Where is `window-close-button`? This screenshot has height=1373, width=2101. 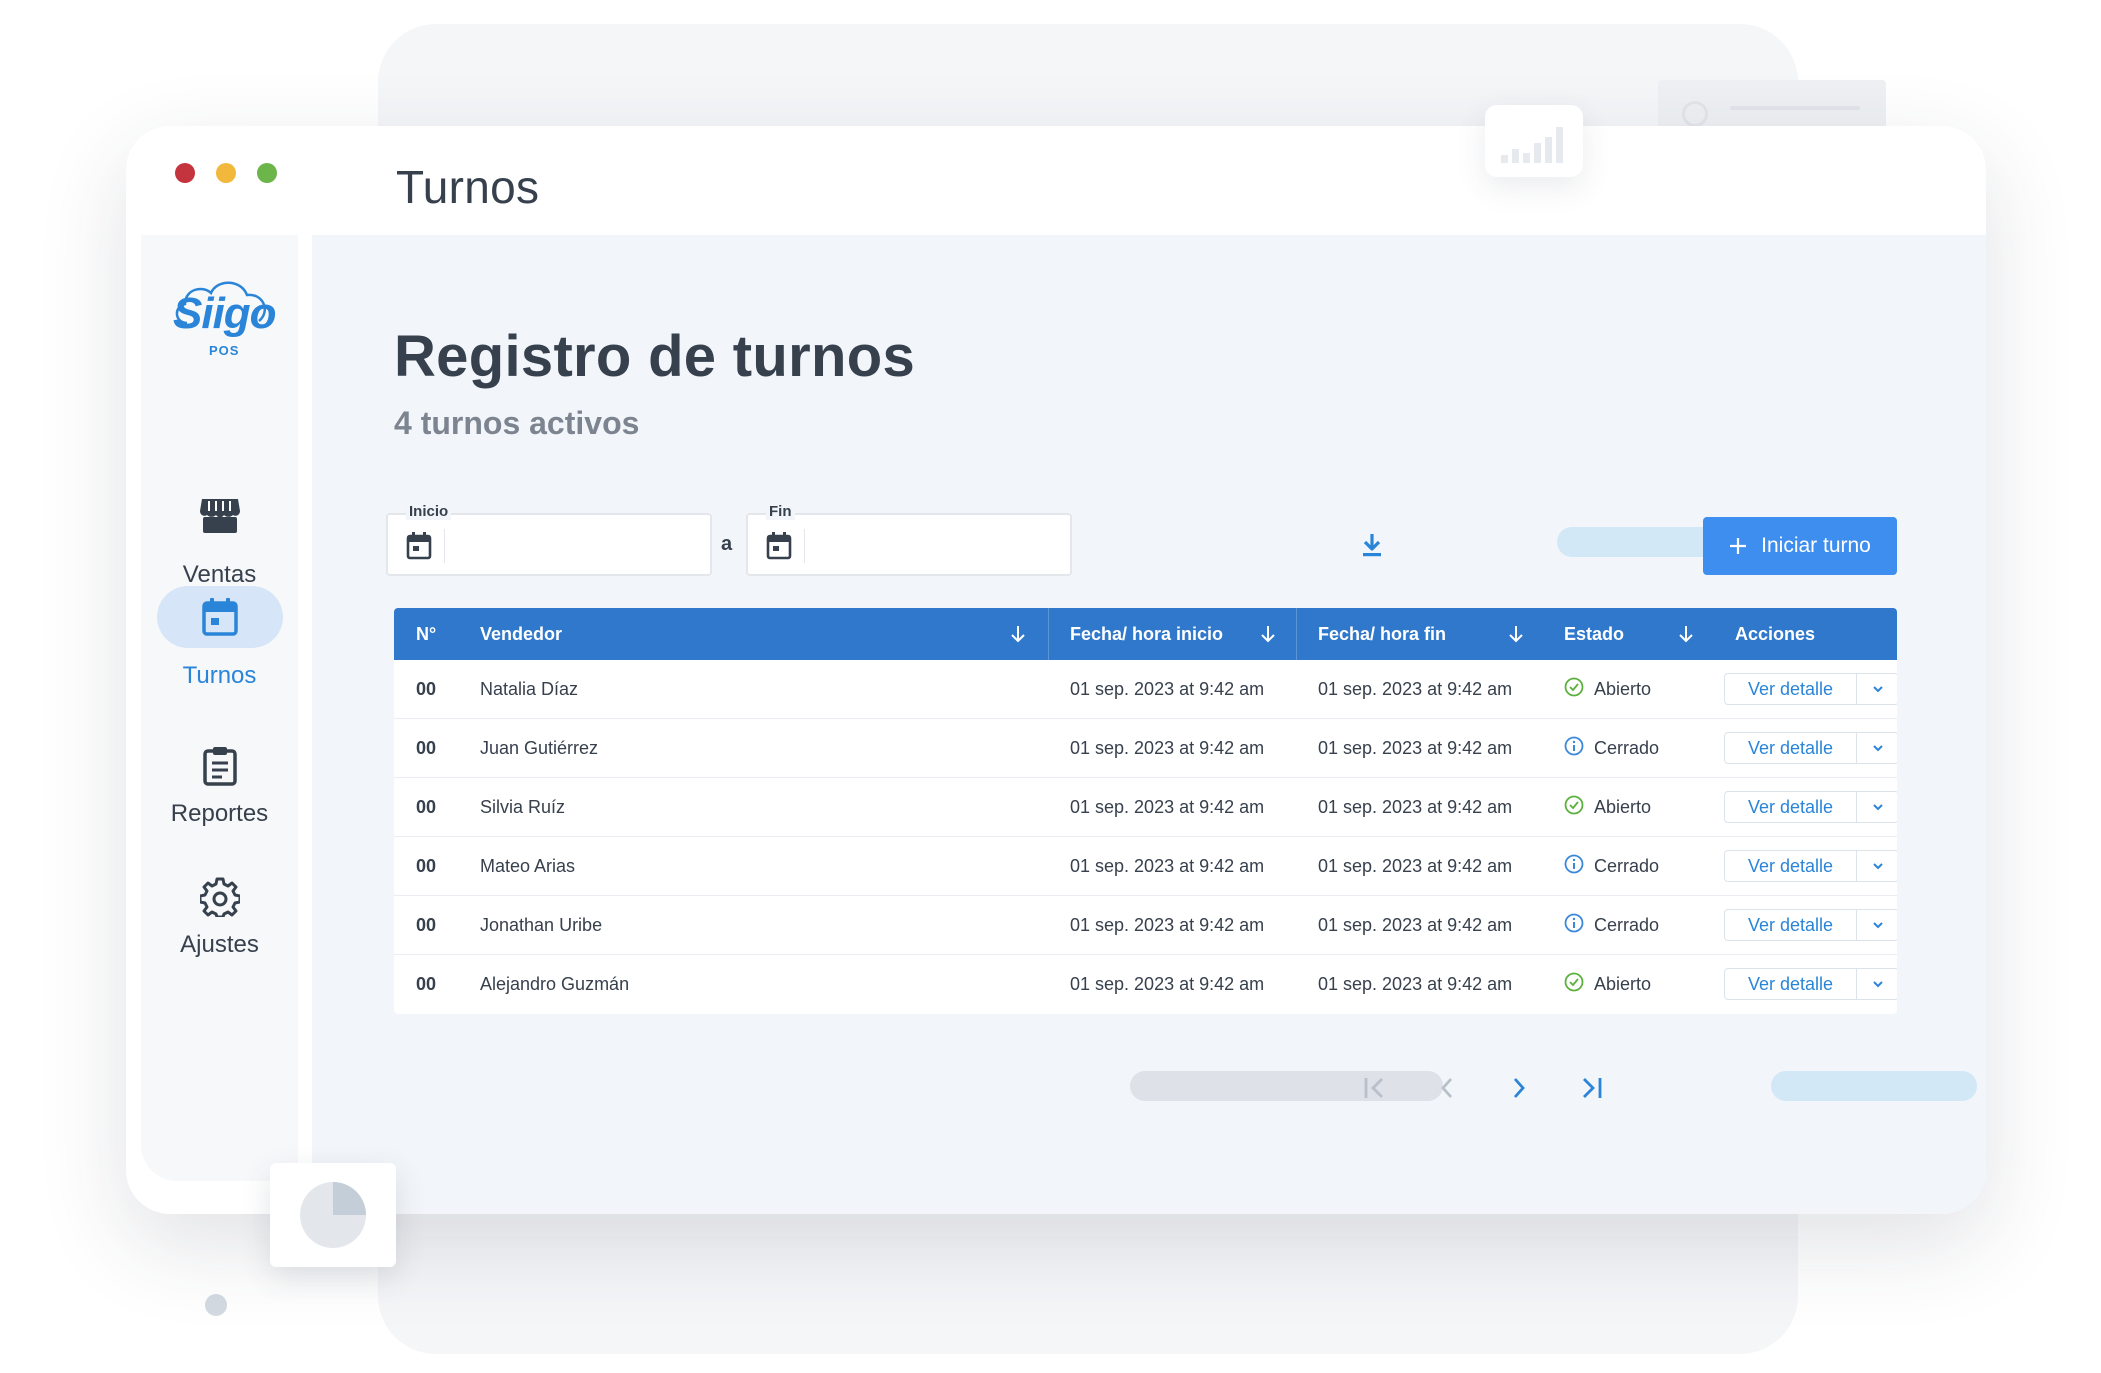 window-close-button is located at coordinates (185, 173).